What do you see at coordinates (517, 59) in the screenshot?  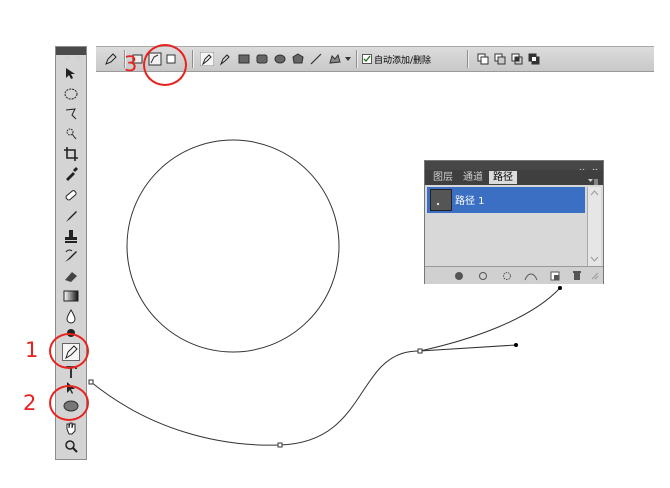 I see `intersect-path-areas-icon` at bounding box center [517, 59].